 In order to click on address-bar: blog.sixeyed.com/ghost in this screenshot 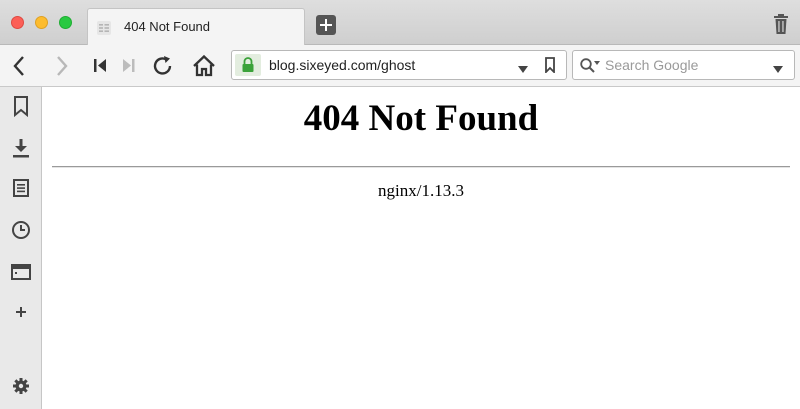, I will do `click(399, 65)`.